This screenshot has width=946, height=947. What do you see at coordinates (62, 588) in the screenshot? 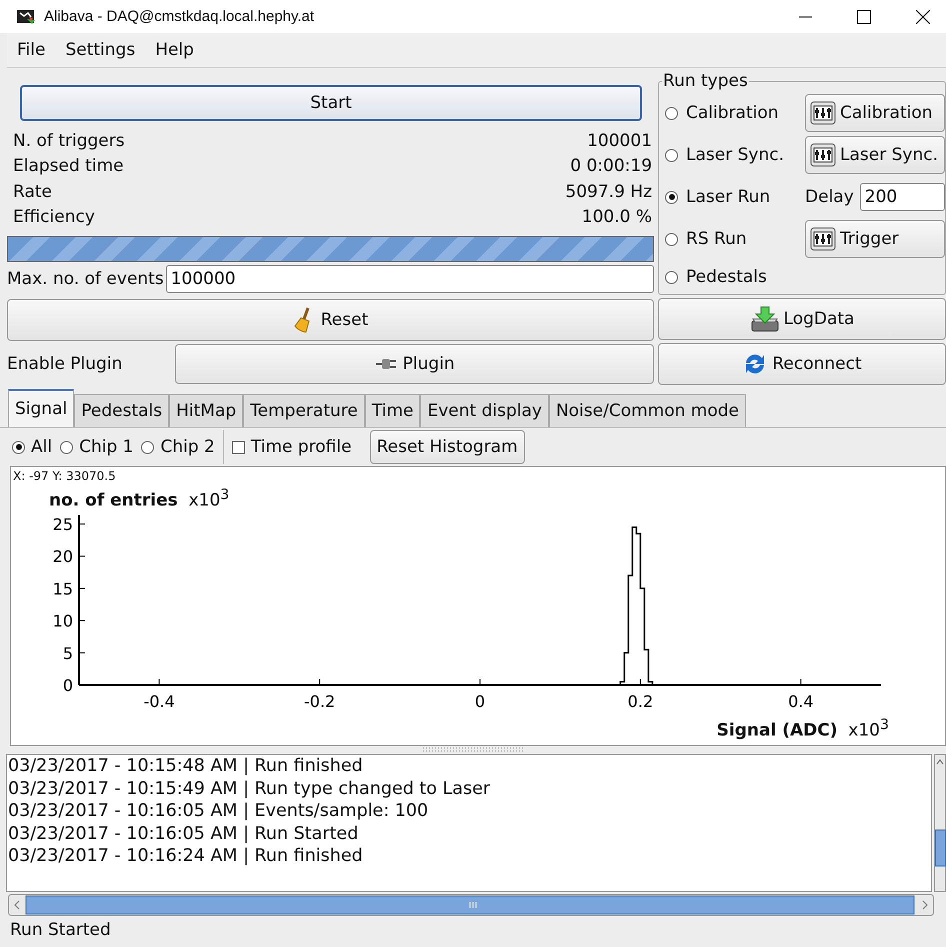
I see `tick-label: 15` at bounding box center [62, 588].